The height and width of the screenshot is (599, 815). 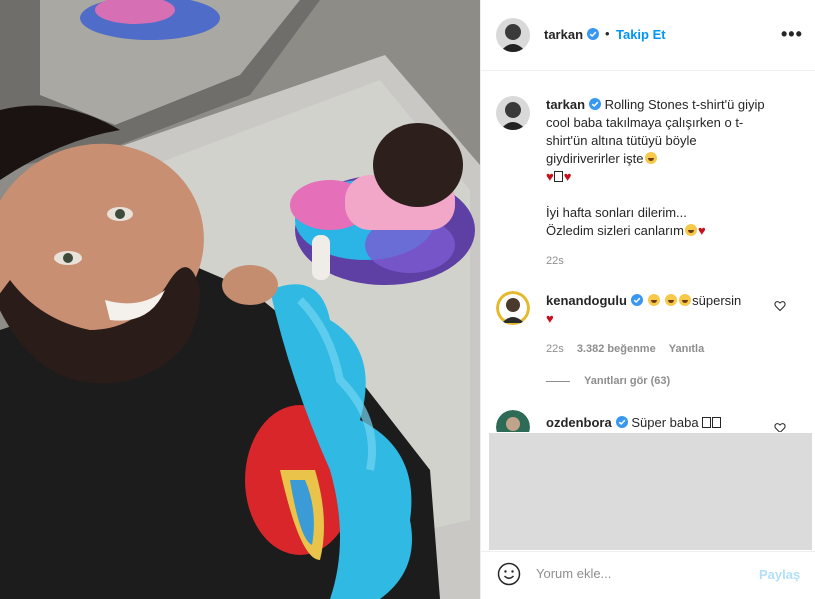 What do you see at coordinates (717, 300) in the screenshot?
I see `comment-text: süpersin` at bounding box center [717, 300].